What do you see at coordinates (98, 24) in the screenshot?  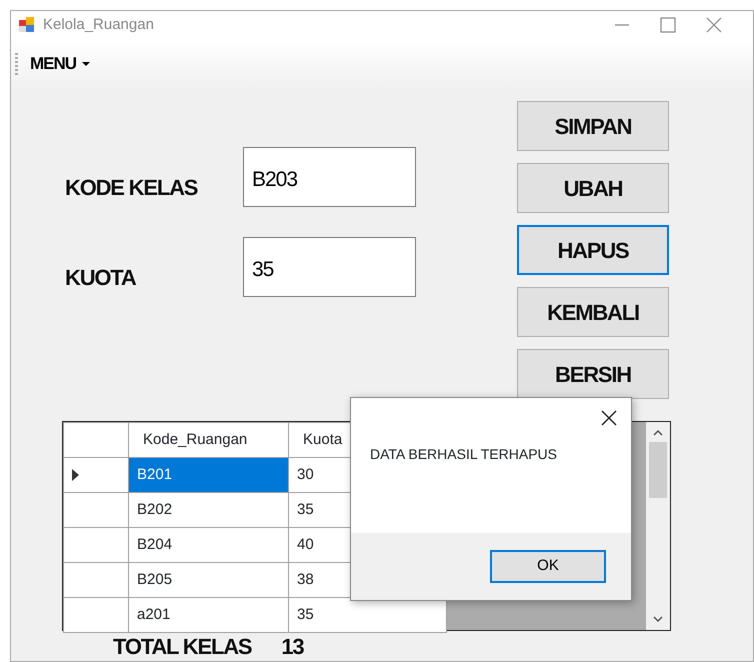 I see `window-title: Kelola_Ruangan` at bounding box center [98, 24].